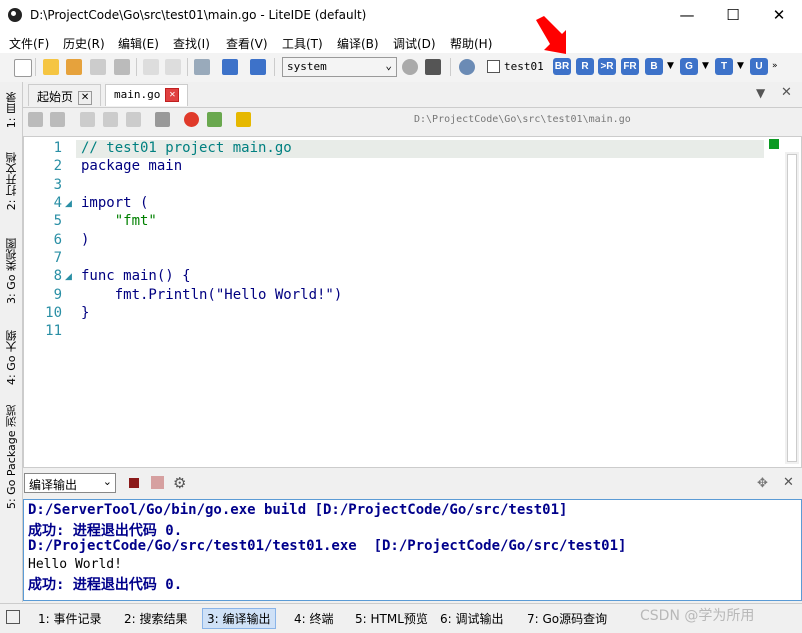 The height and width of the screenshot is (633, 802). Describe the element at coordinates (57, 148) in the screenshot. I see `line-number: 1` at that location.